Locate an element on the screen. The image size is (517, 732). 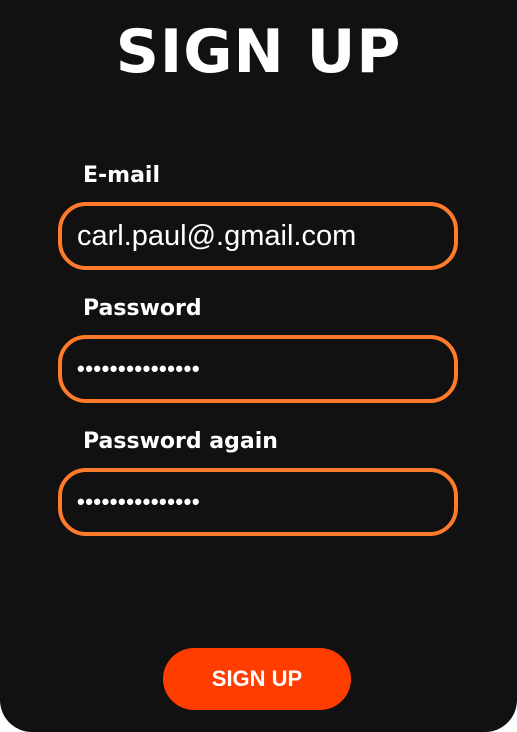
email-field: carl.paul@.gmail.com is located at coordinates (258, 236).